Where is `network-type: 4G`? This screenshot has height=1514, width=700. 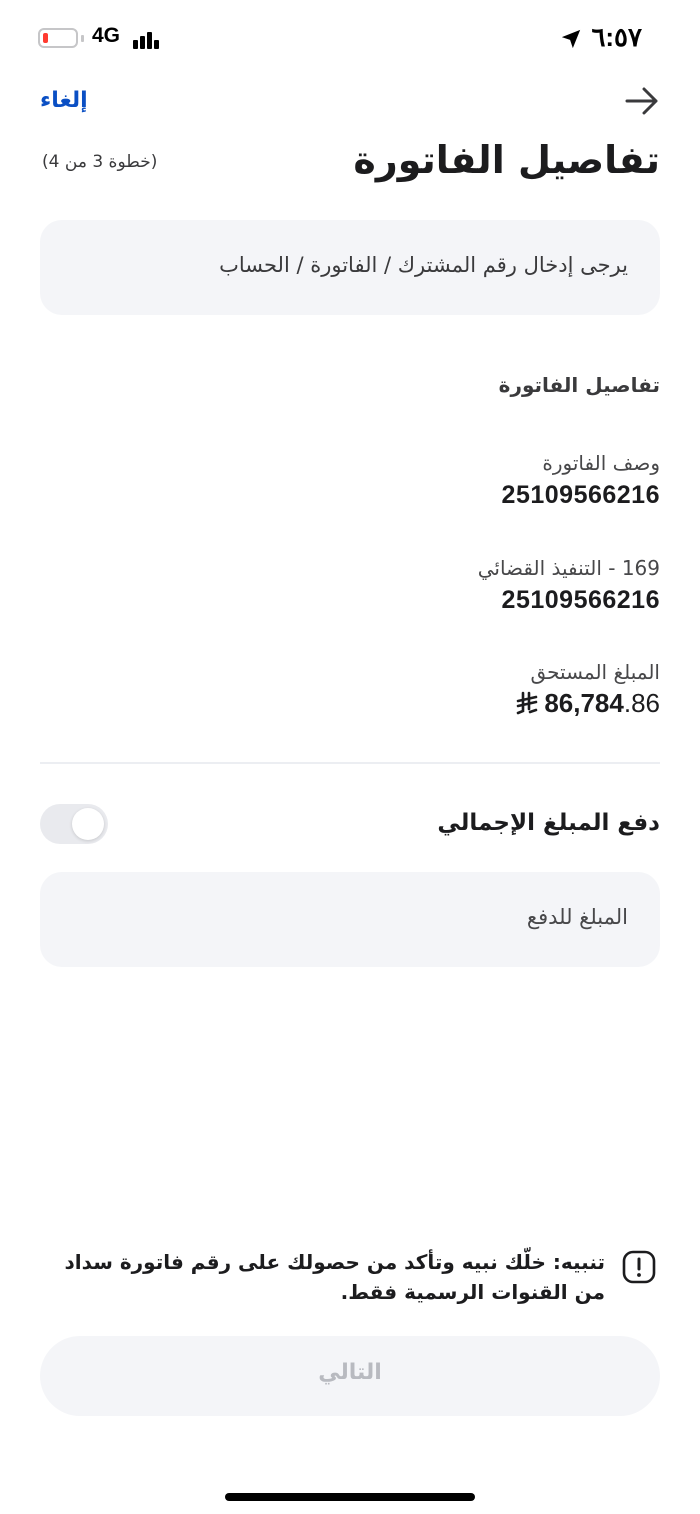
network-type: 4G is located at coordinates (106, 35).